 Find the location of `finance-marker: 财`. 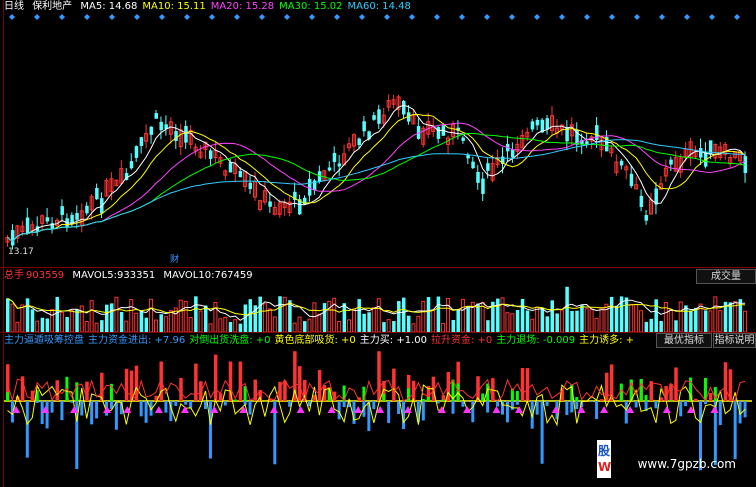

finance-marker: 财 is located at coordinates (174, 258).